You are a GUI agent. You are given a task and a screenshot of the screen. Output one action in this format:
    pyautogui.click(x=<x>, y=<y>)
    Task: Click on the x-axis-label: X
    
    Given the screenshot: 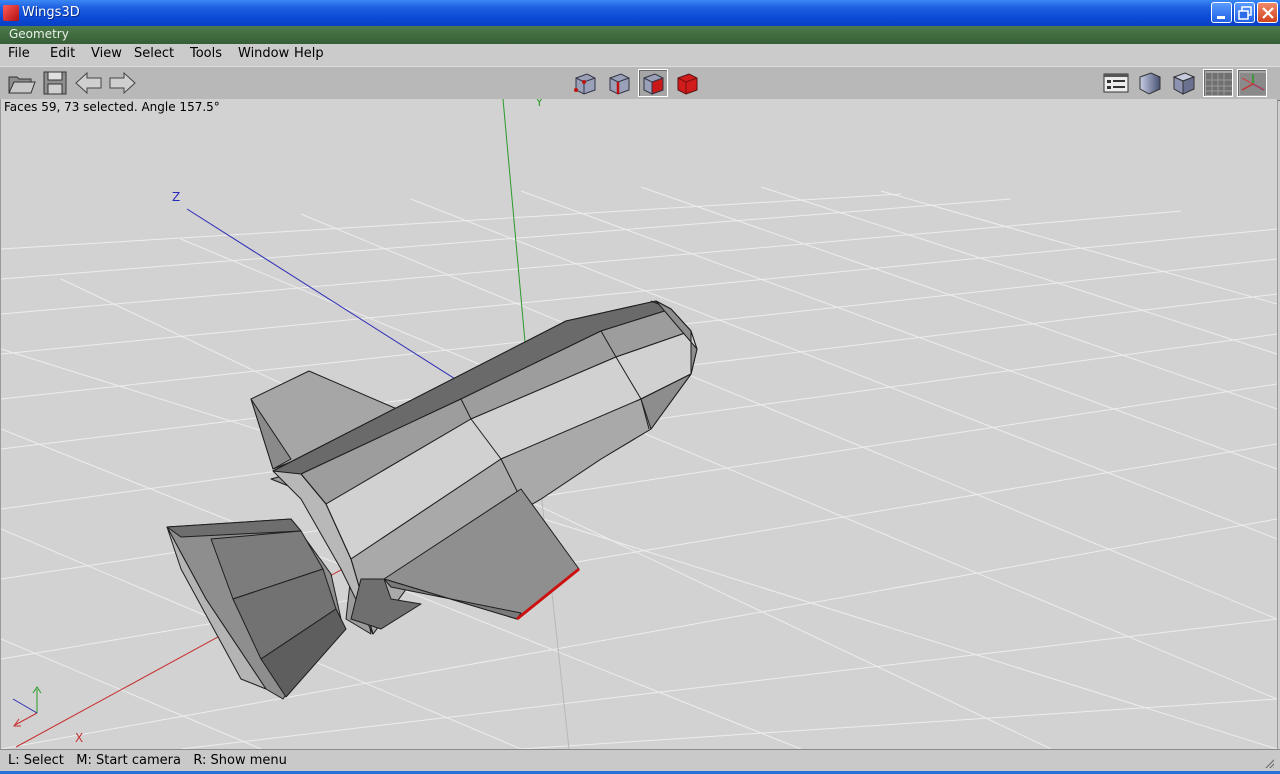 What is the action you would take?
    pyautogui.click(x=79, y=738)
    